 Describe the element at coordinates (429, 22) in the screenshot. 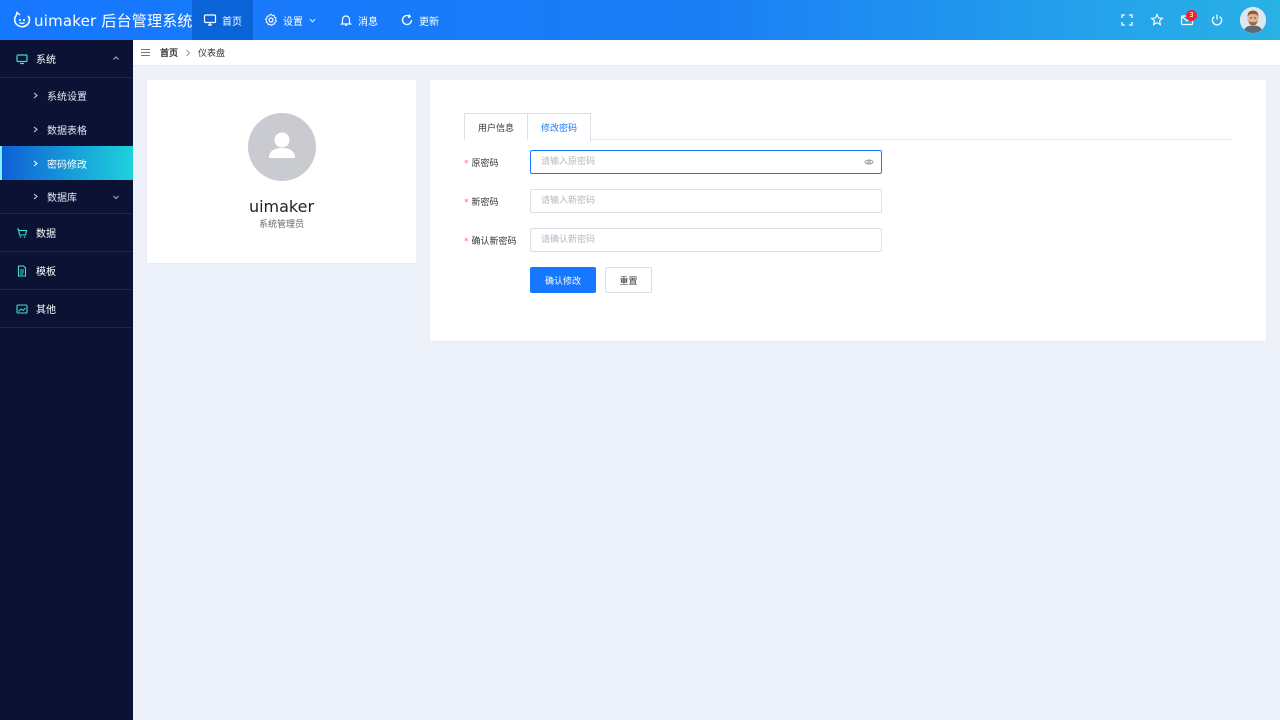

I see `topnav-update-label: 更新` at that location.